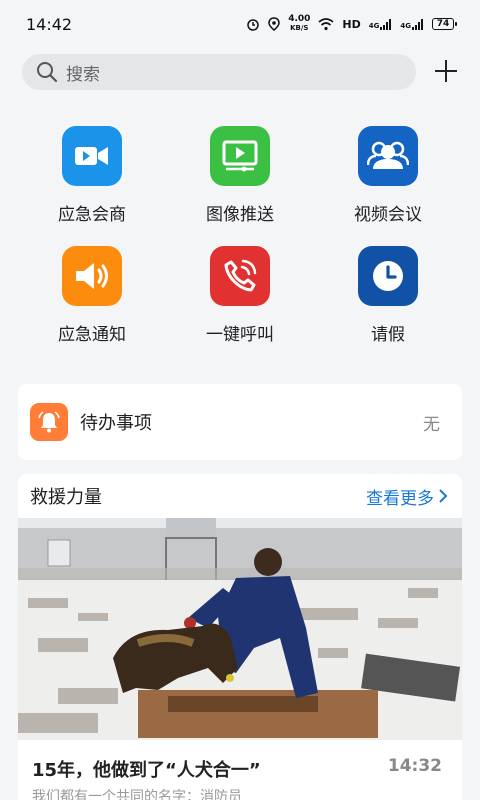  What do you see at coordinates (400, 498) in the screenshot?
I see `view-more-label: 查看更多` at bounding box center [400, 498].